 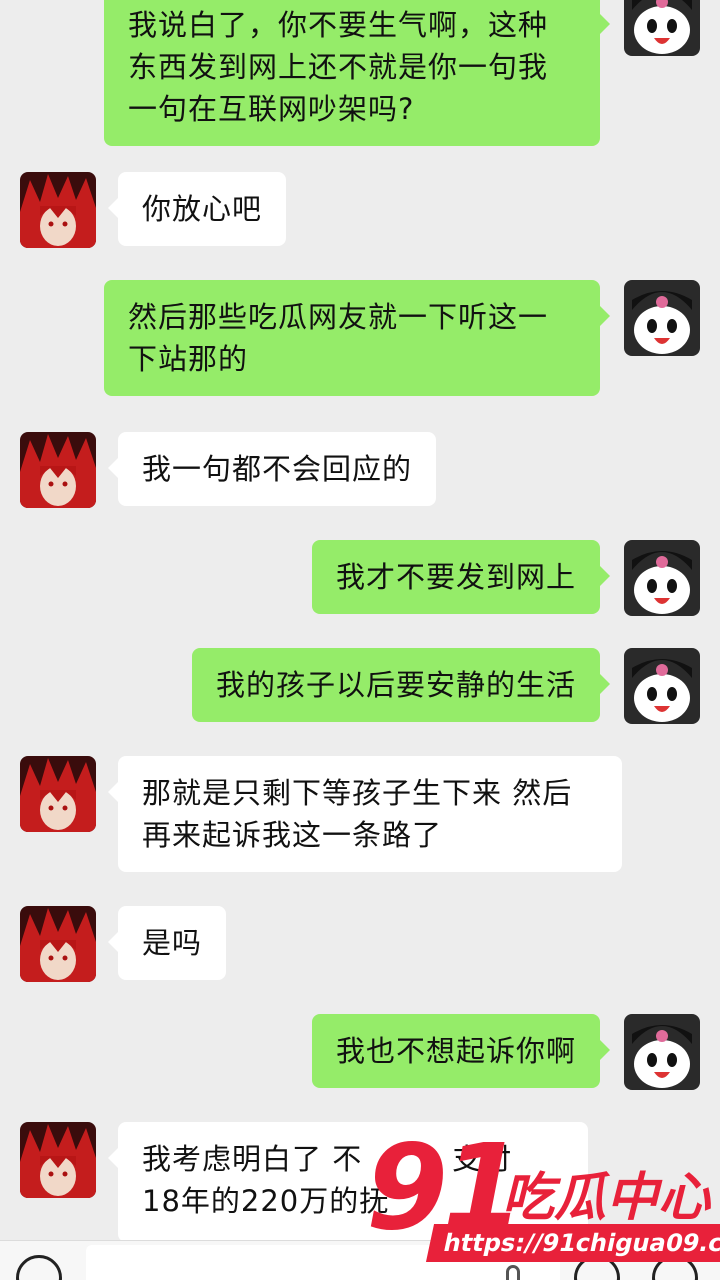 What do you see at coordinates (272, 469) in the screenshot?
I see `message-bubble-incoming: 我一句都不会回应的` at bounding box center [272, 469].